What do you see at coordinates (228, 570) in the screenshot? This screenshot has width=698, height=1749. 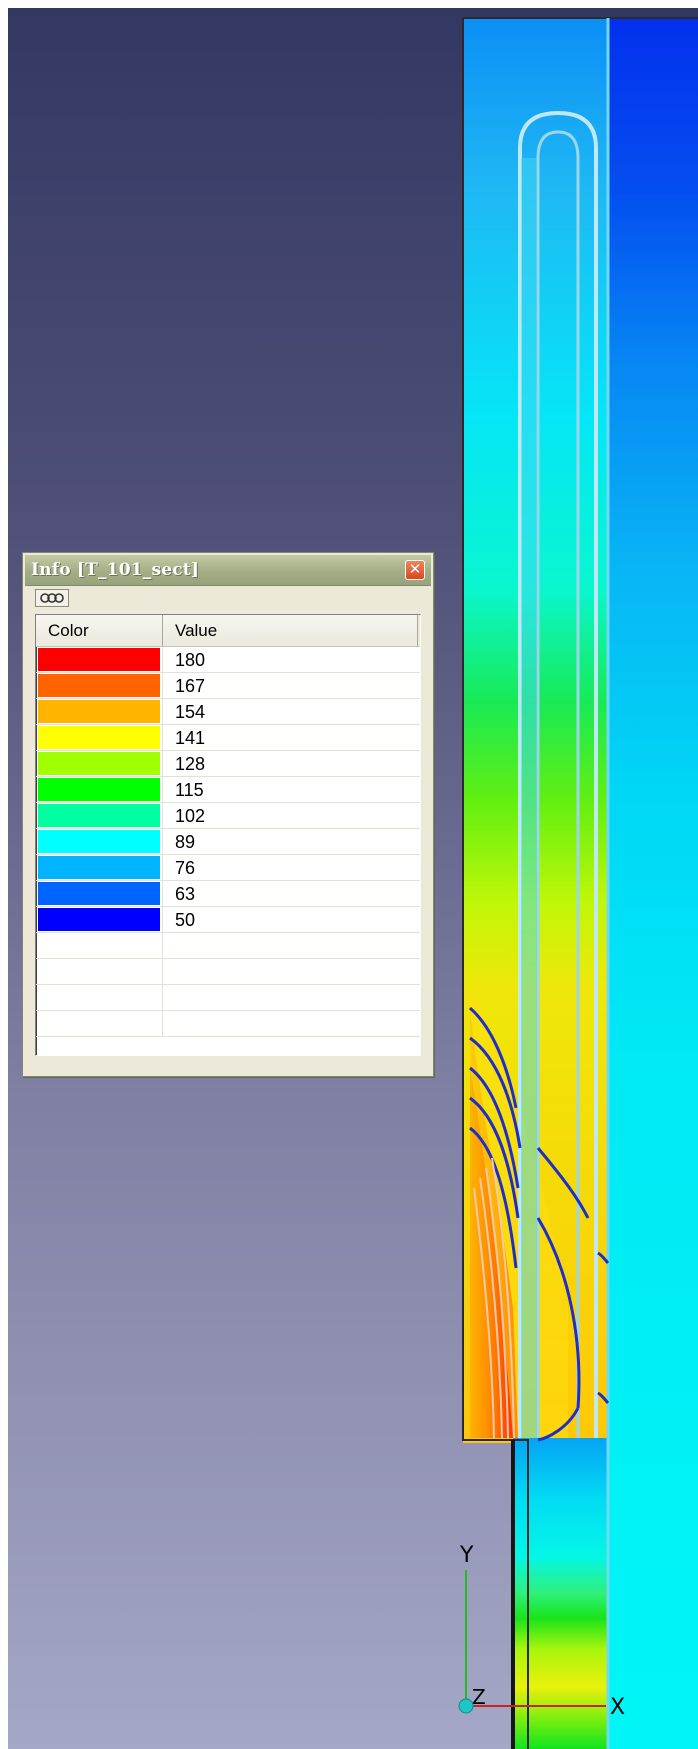 I see `info-window-titlebar: Info [T_101_sect] ✕` at bounding box center [228, 570].